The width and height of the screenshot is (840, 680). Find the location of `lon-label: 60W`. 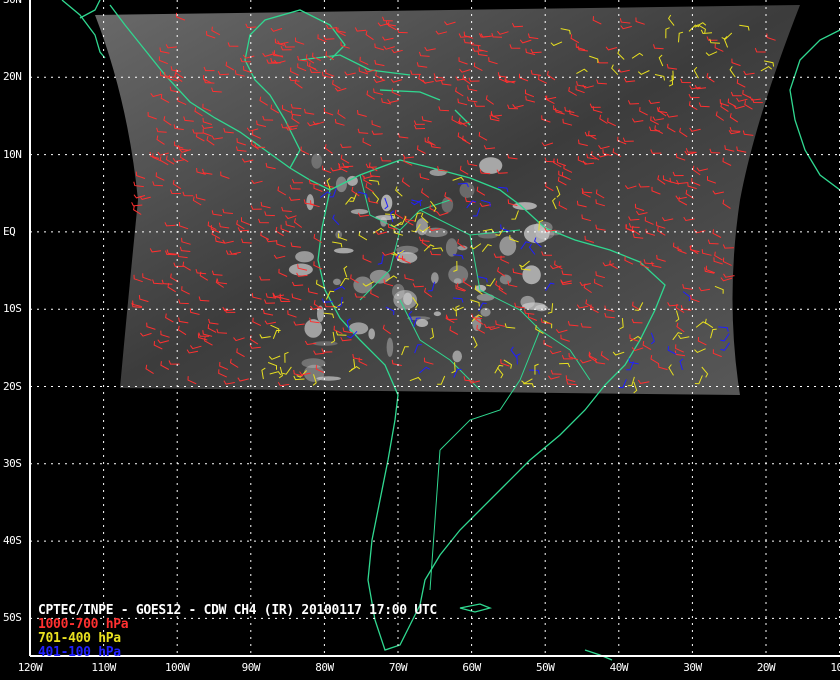

lon-label: 60W is located at coordinates (471, 667).